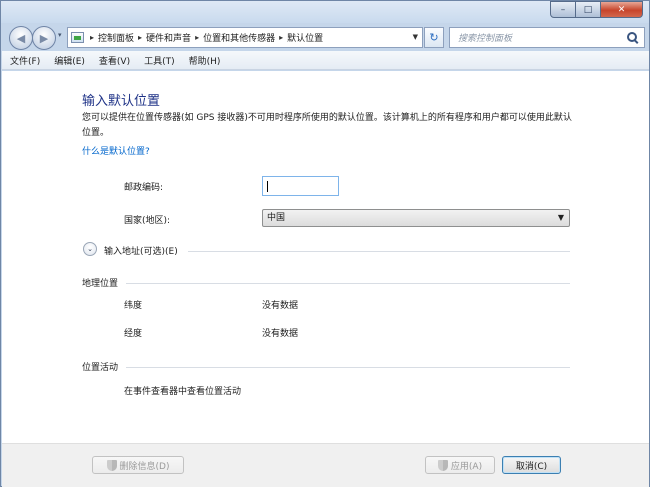 Image resolution: width=650 pixels, height=487 pixels. I want to click on latitude-label: 纬度, so click(133, 306).